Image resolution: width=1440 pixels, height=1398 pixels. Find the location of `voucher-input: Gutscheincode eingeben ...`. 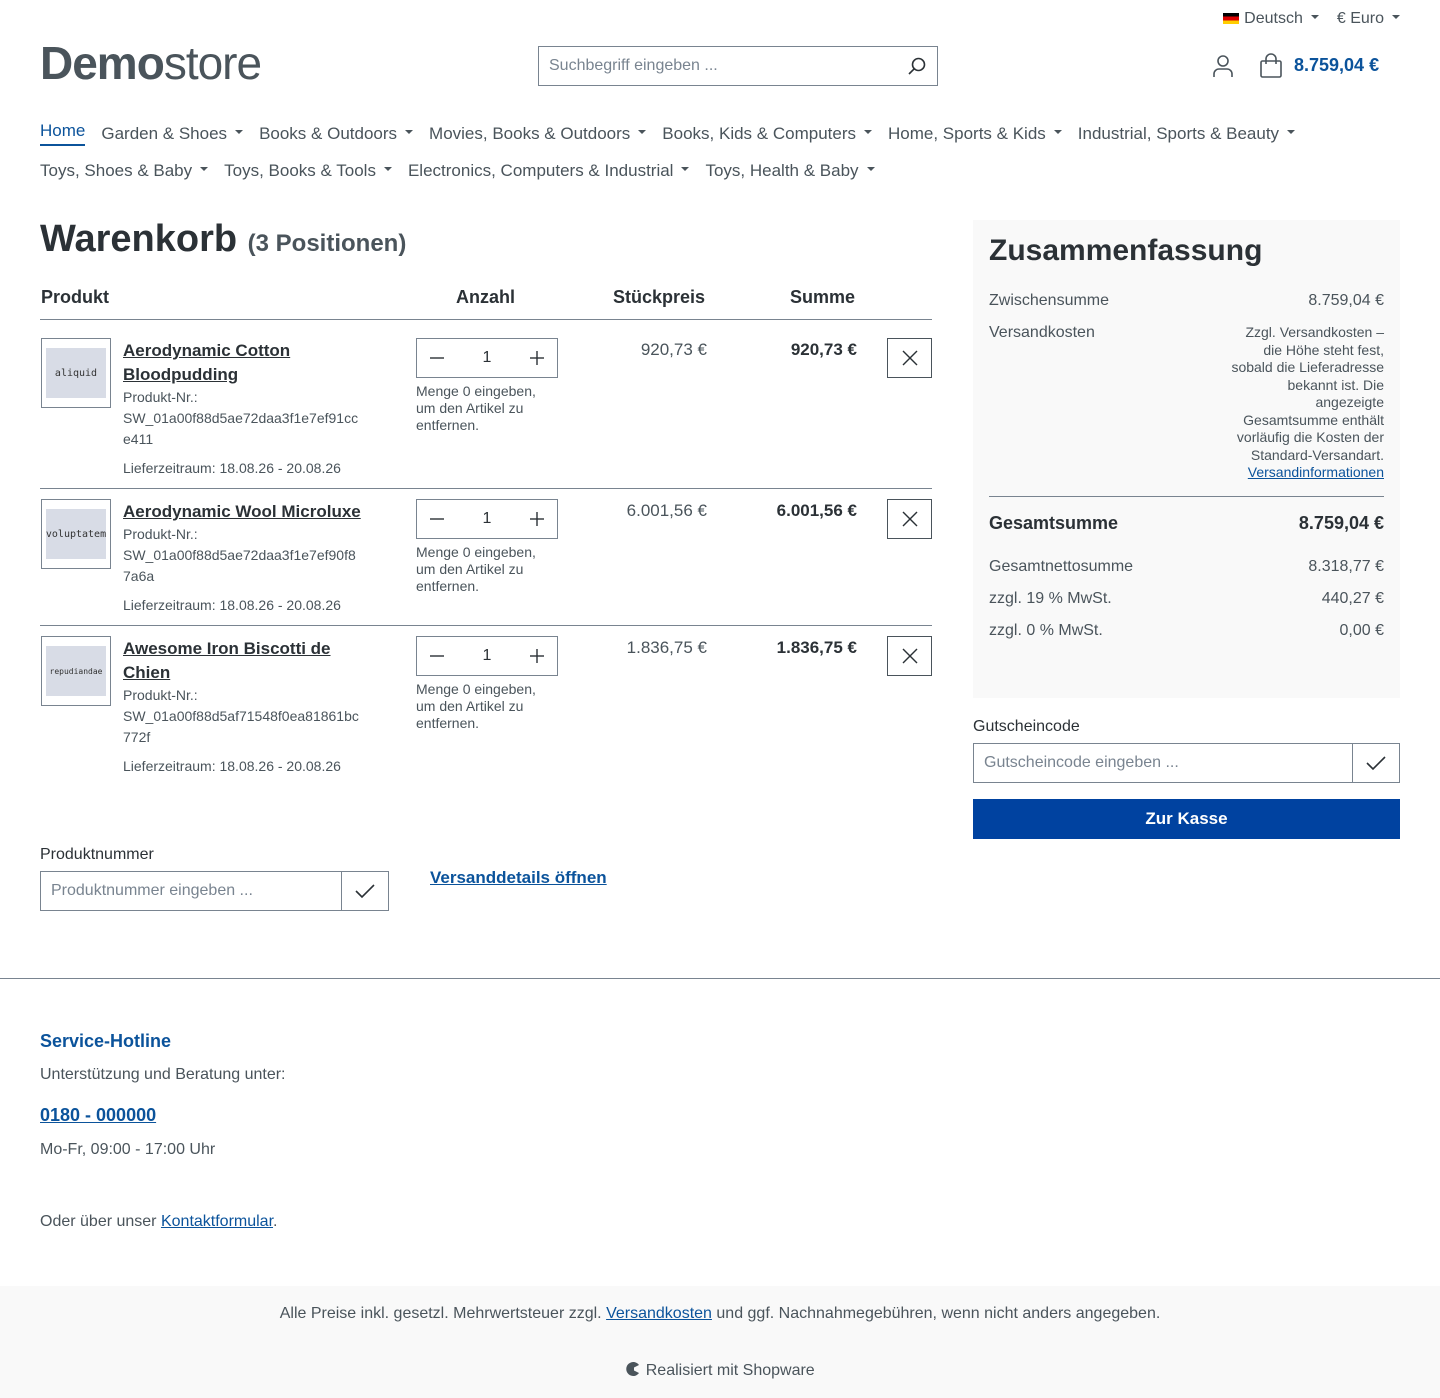

voucher-input: Gutscheincode eingeben ... is located at coordinates (1163, 763).